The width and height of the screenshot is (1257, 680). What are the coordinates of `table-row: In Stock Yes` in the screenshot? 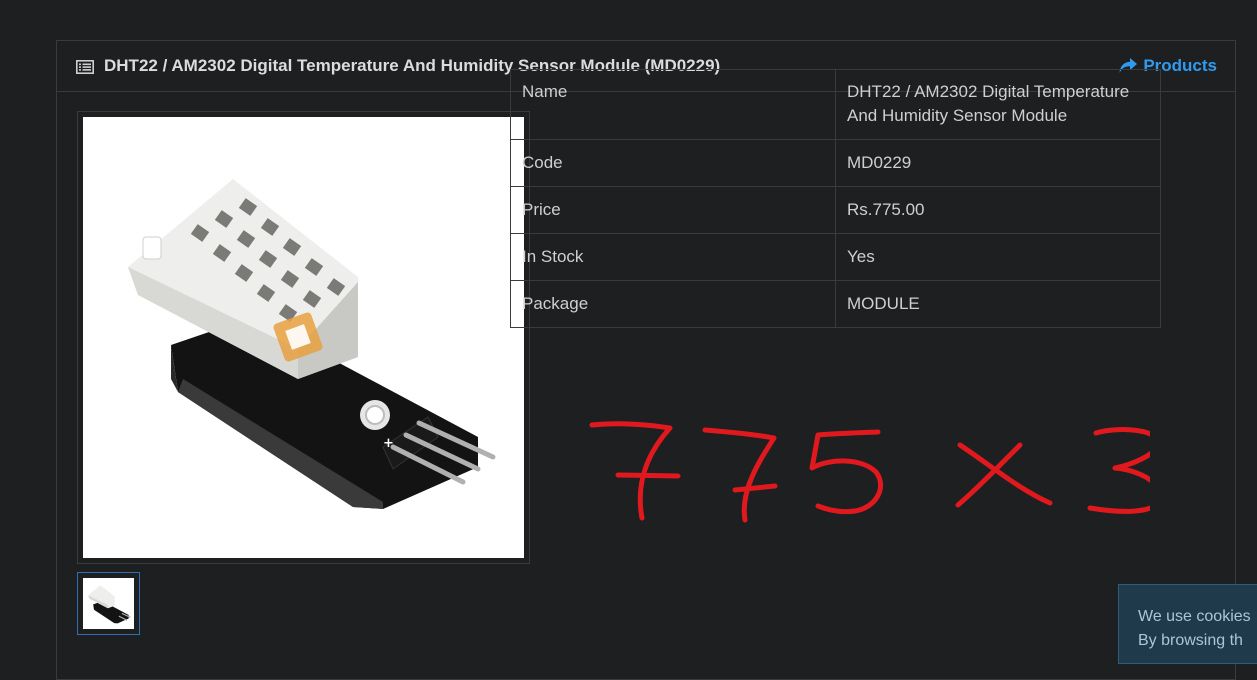 It's located at (835, 257).